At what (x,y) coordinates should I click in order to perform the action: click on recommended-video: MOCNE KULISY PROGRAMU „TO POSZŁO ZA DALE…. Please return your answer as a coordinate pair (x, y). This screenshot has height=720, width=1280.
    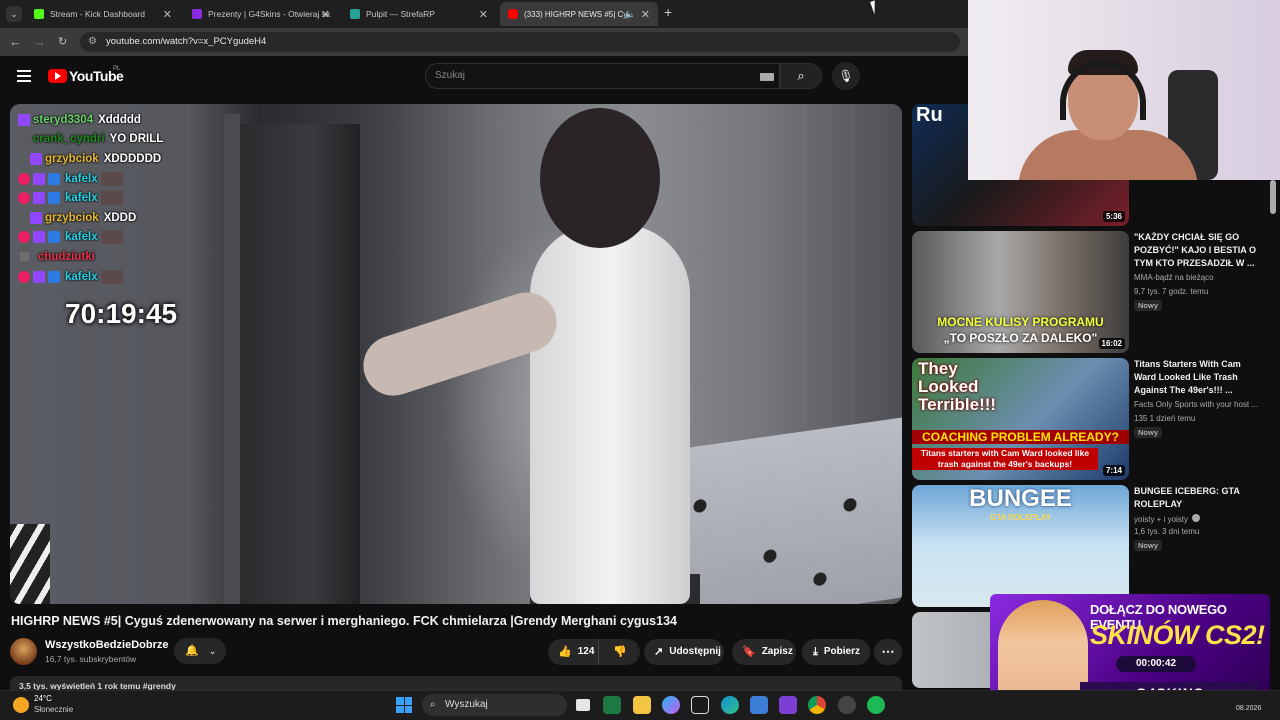
    Looking at the image, I should click on (1092, 292).